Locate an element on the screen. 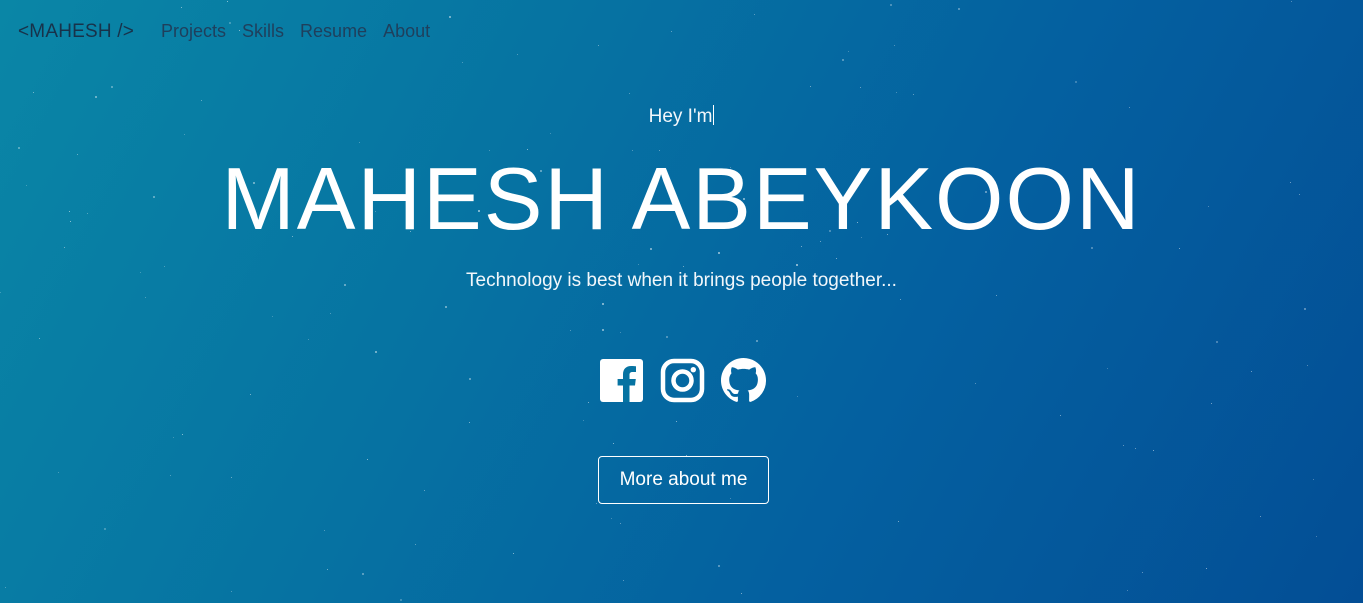 The image size is (1363, 603). github-icon is located at coordinates (743, 380).